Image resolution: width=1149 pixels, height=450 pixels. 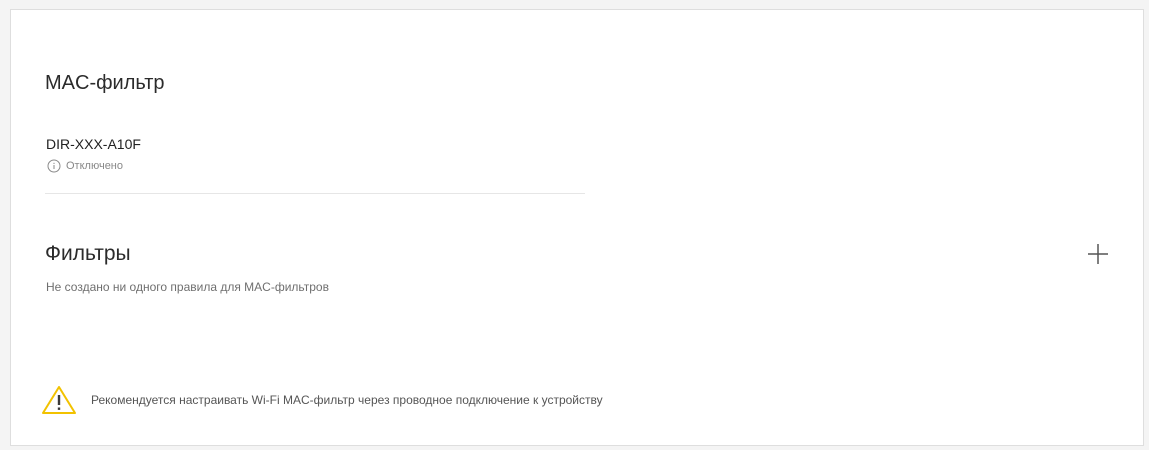 I want to click on page-title: MAC-фильтр, so click(x=105, y=83).